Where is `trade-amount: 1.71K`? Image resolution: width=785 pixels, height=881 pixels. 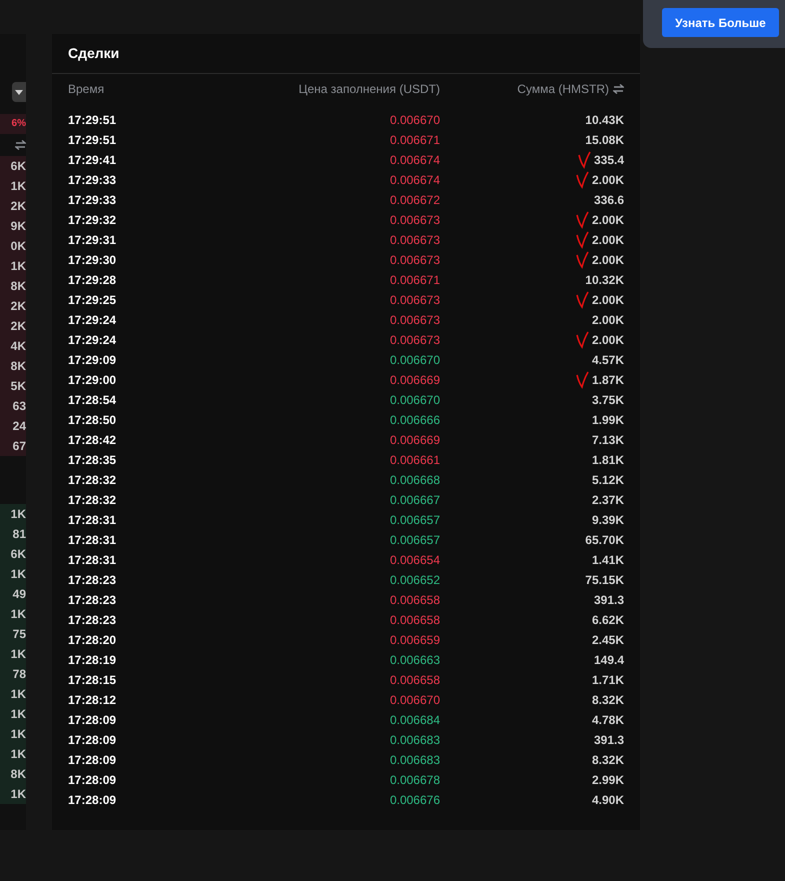 trade-amount: 1.71K is located at coordinates (608, 680).